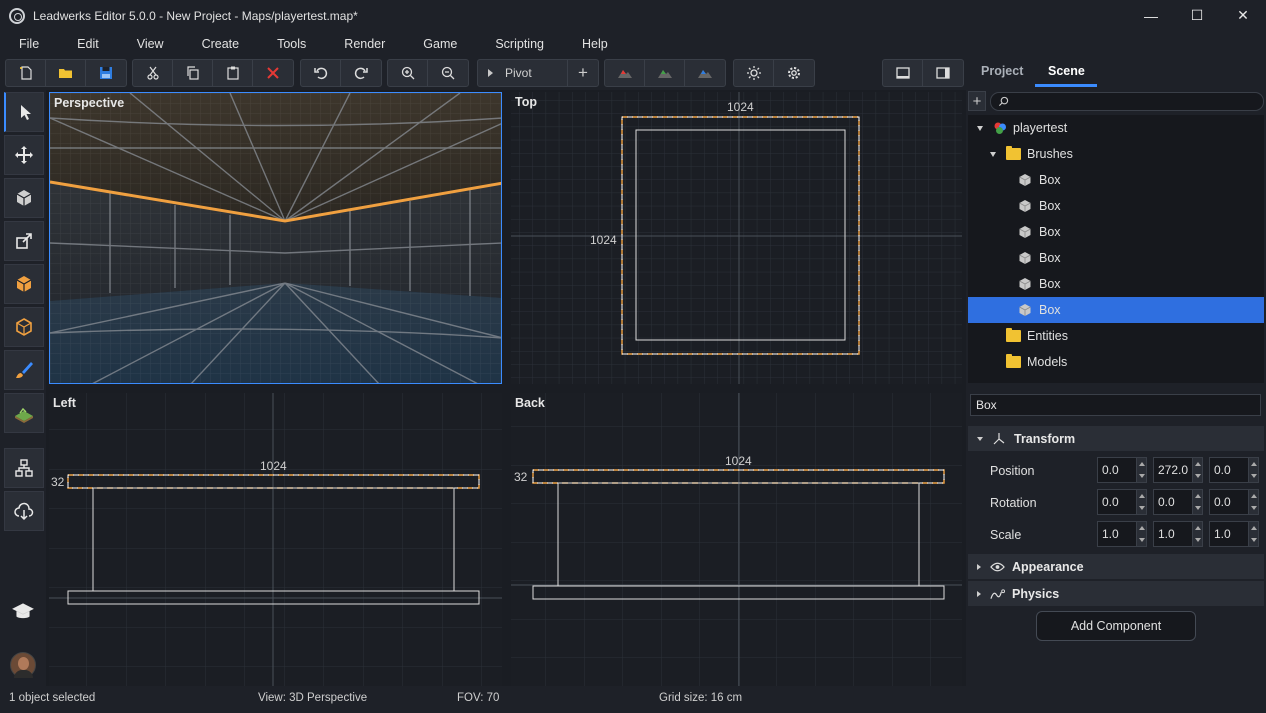 This screenshot has width=1266, height=713. What do you see at coordinates (1003, 101) in the screenshot?
I see `search-icon` at bounding box center [1003, 101].